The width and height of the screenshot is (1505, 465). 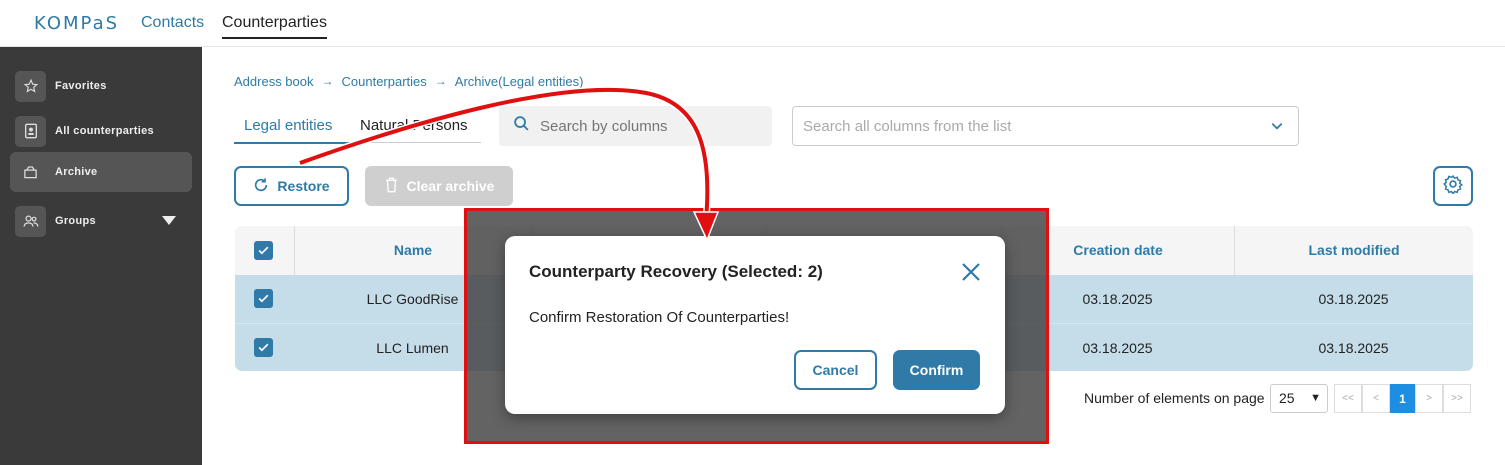 What do you see at coordinates (1287, 398) in the screenshot?
I see `page-size-value: 25` at bounding box center [1287, 398].